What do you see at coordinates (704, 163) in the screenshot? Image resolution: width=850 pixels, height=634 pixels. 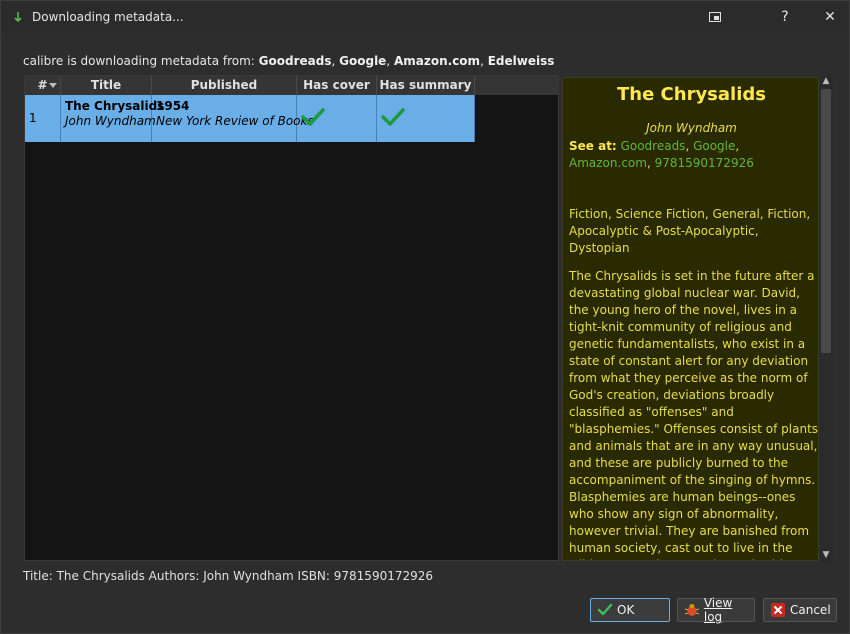 I see `link-isbn: 9781590172926` at bounding box center [704, 163].